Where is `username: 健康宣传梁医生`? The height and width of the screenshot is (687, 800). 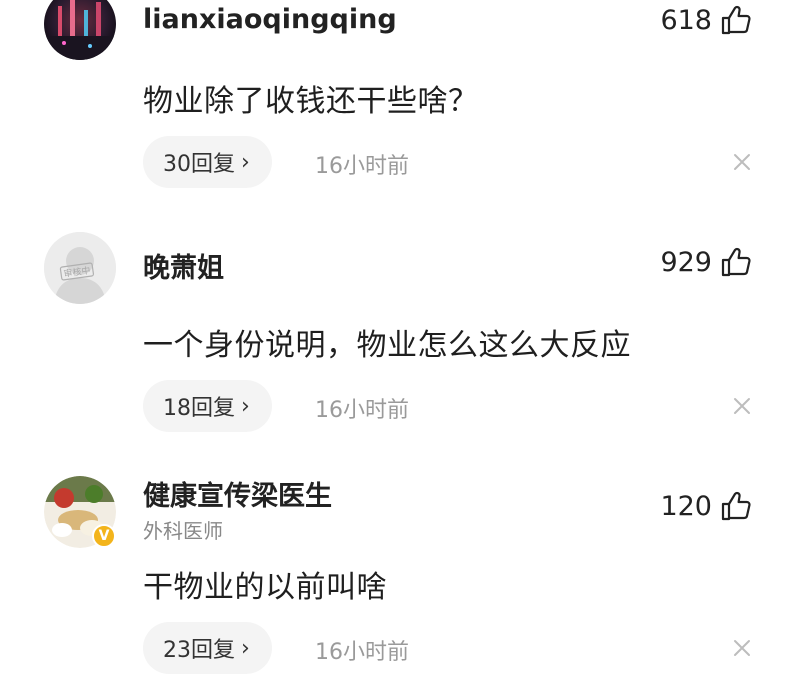 username: 健康宣传梁医生 is located at coordinates (237, 493).